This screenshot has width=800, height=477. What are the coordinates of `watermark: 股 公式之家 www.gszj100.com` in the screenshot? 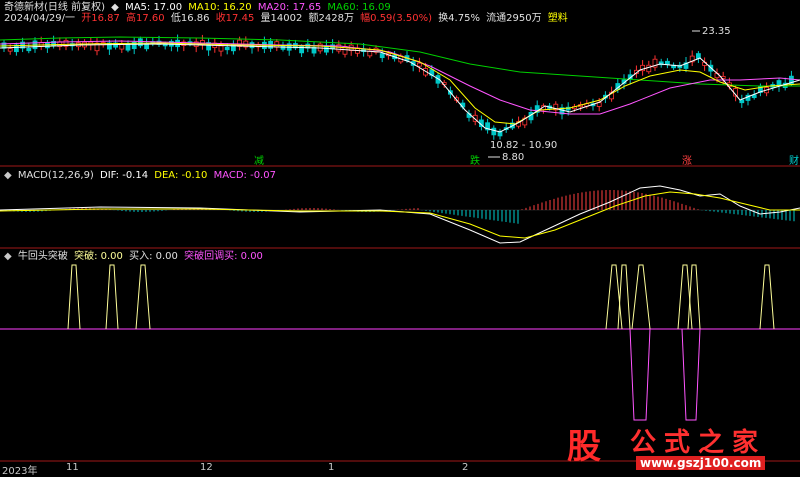 It's located at (676, 448).